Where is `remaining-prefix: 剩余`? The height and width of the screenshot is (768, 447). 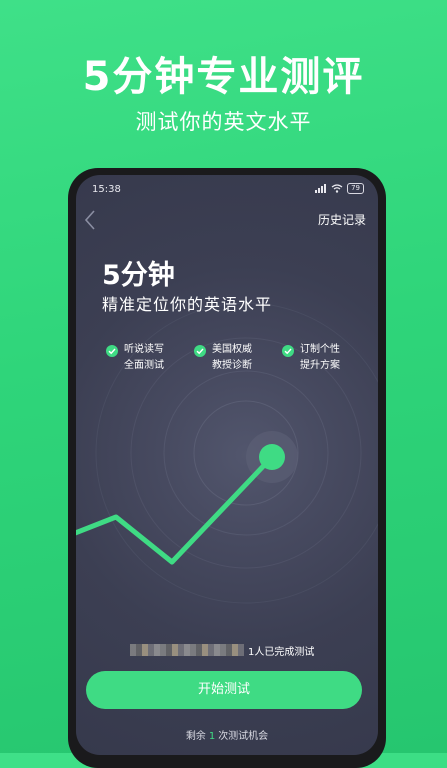
remaining-prefix: 剩余 is located at coordinates (195, 736).